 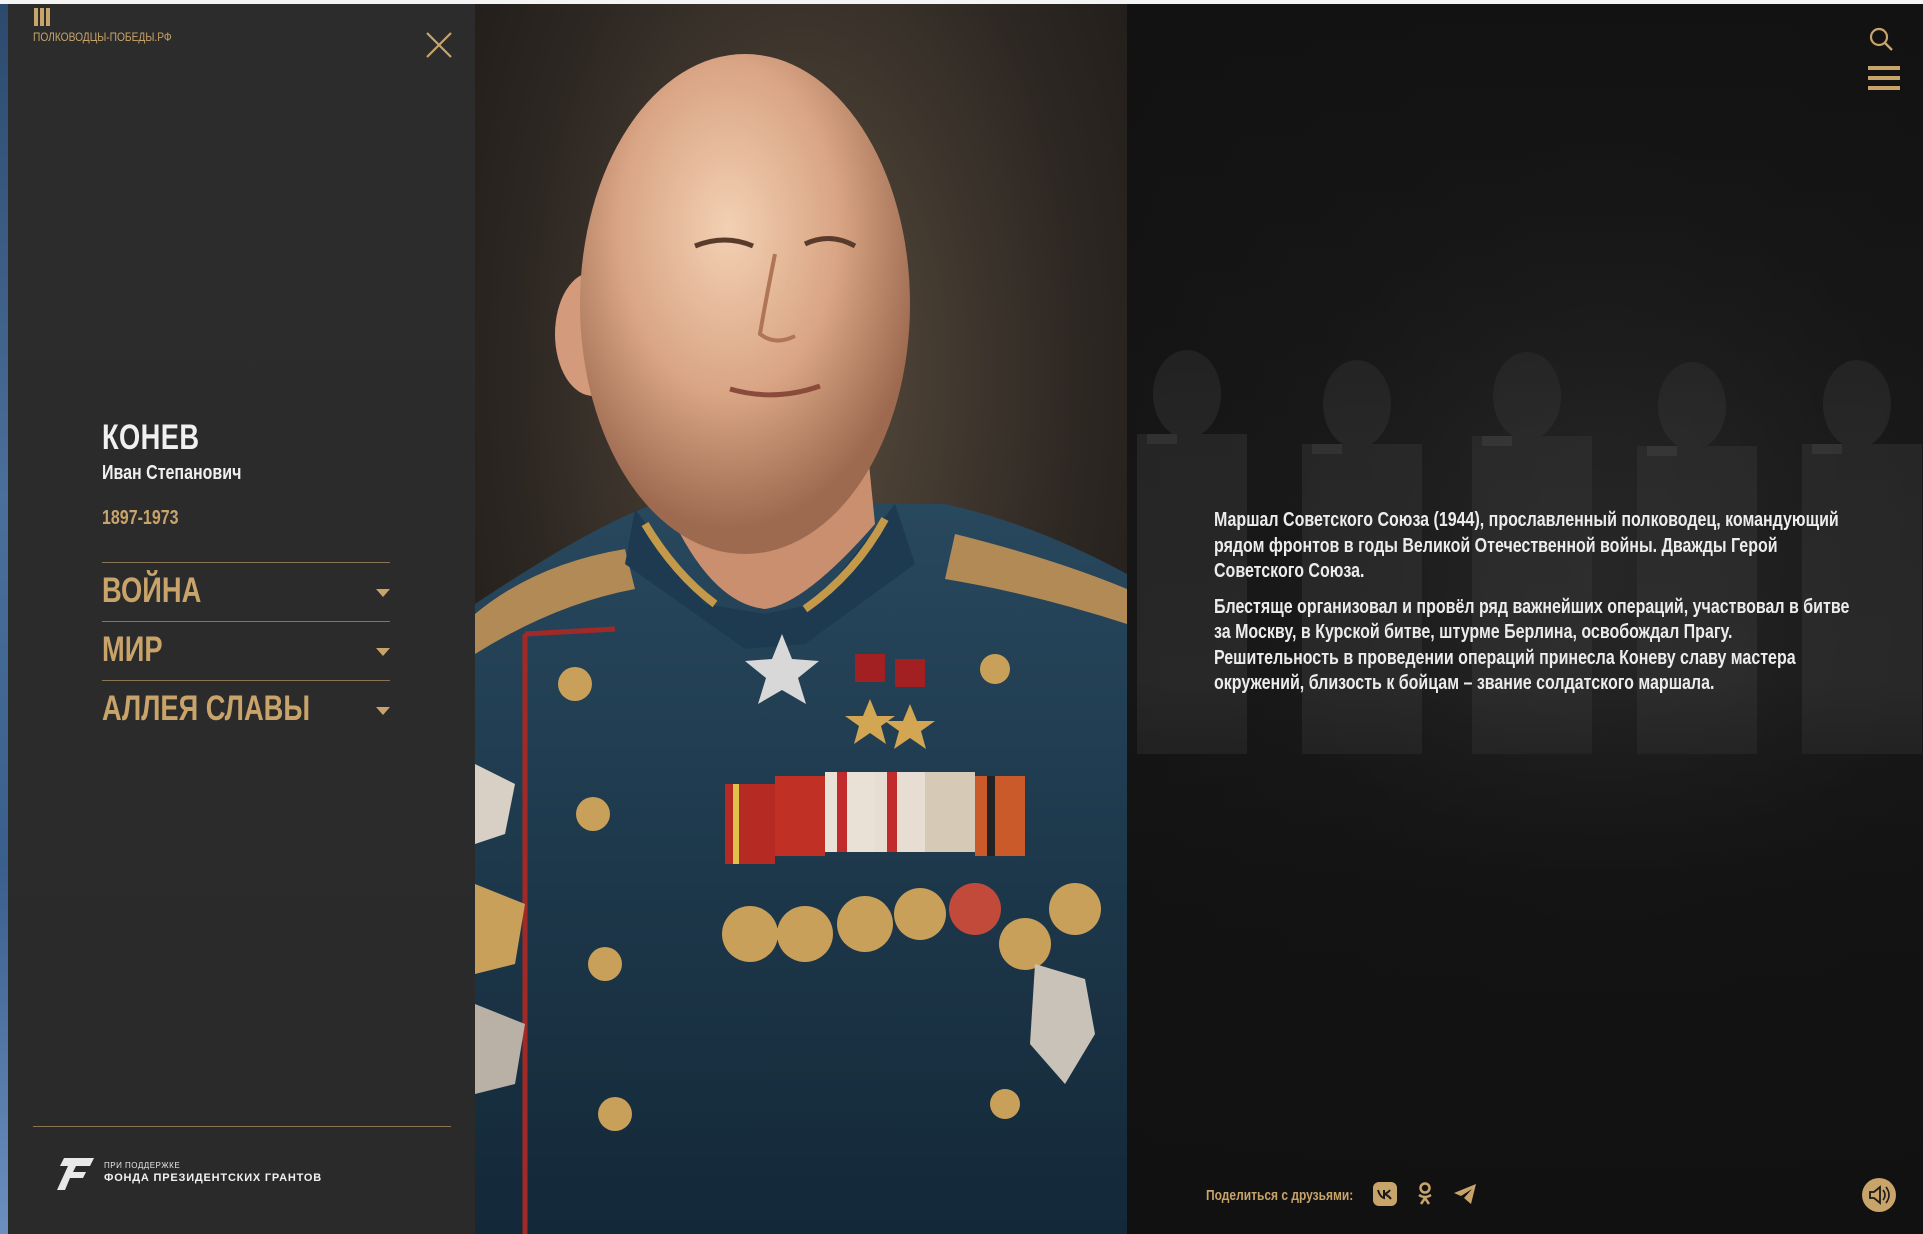 I want to click on site-logo-icon, so click(x=43, y=18).